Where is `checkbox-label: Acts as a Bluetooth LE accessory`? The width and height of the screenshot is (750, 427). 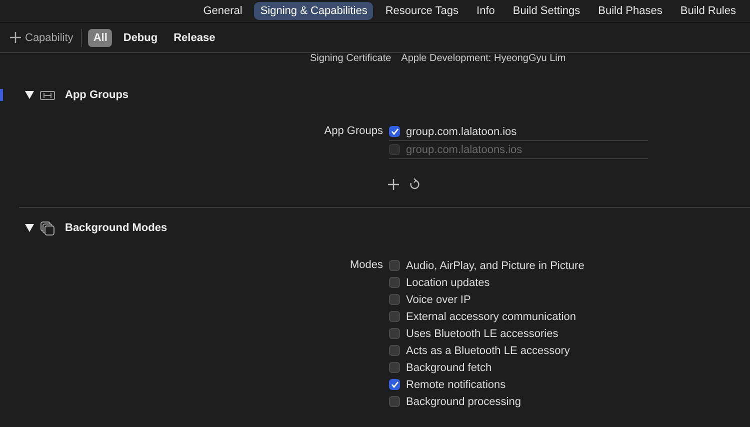 checkbox-label: Acts as a Bluetooth LE accessory is located at coordinates (488, 350).